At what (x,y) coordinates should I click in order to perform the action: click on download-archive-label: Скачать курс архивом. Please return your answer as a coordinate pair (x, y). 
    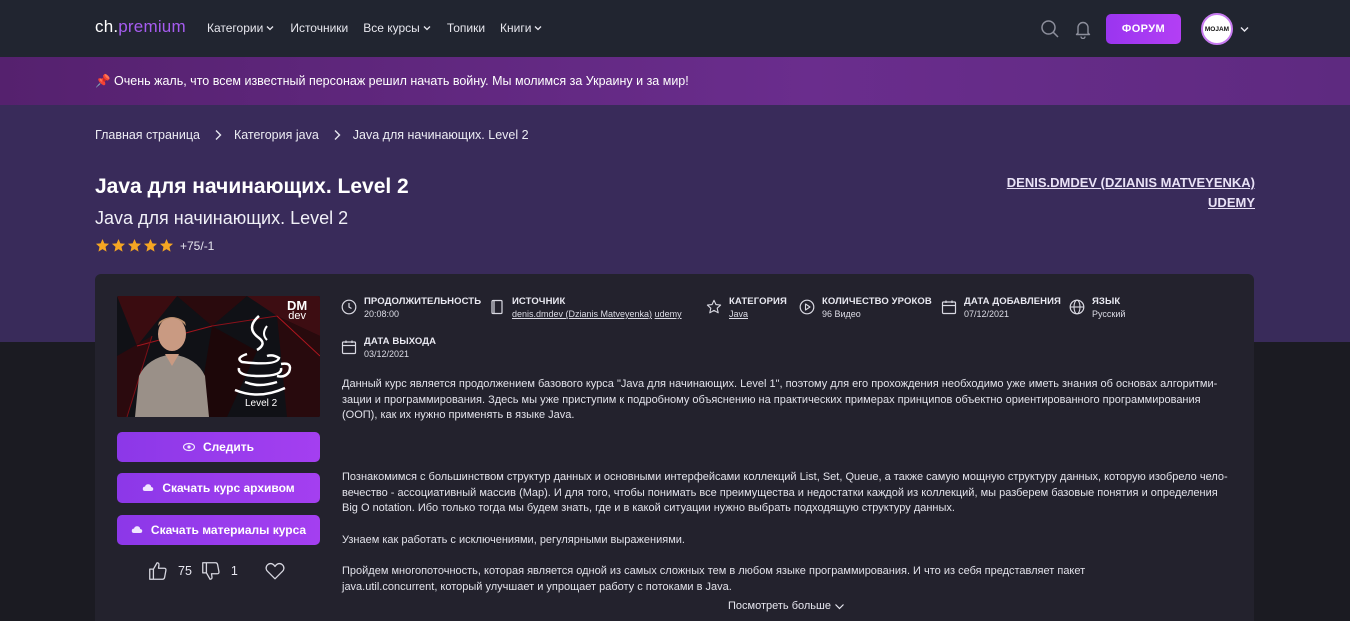
    Looking at the image, I should click on (228, 488).